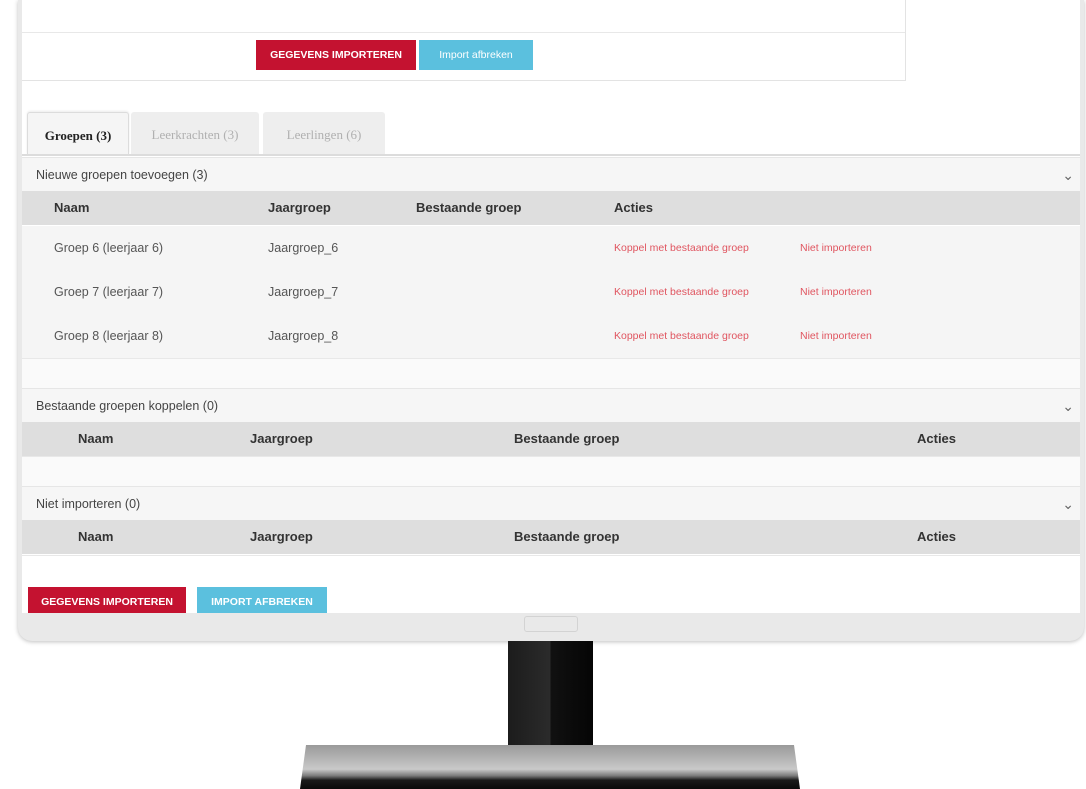  I want to click on monitor-logo, so click(551, 624).